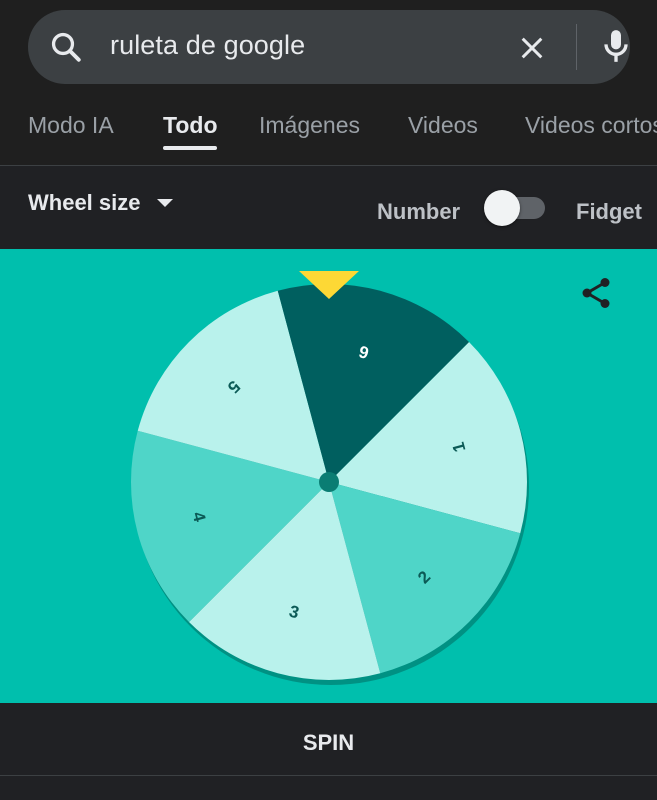 The image size is (657, 800). I want to click on share-icon, so click(596, 293).